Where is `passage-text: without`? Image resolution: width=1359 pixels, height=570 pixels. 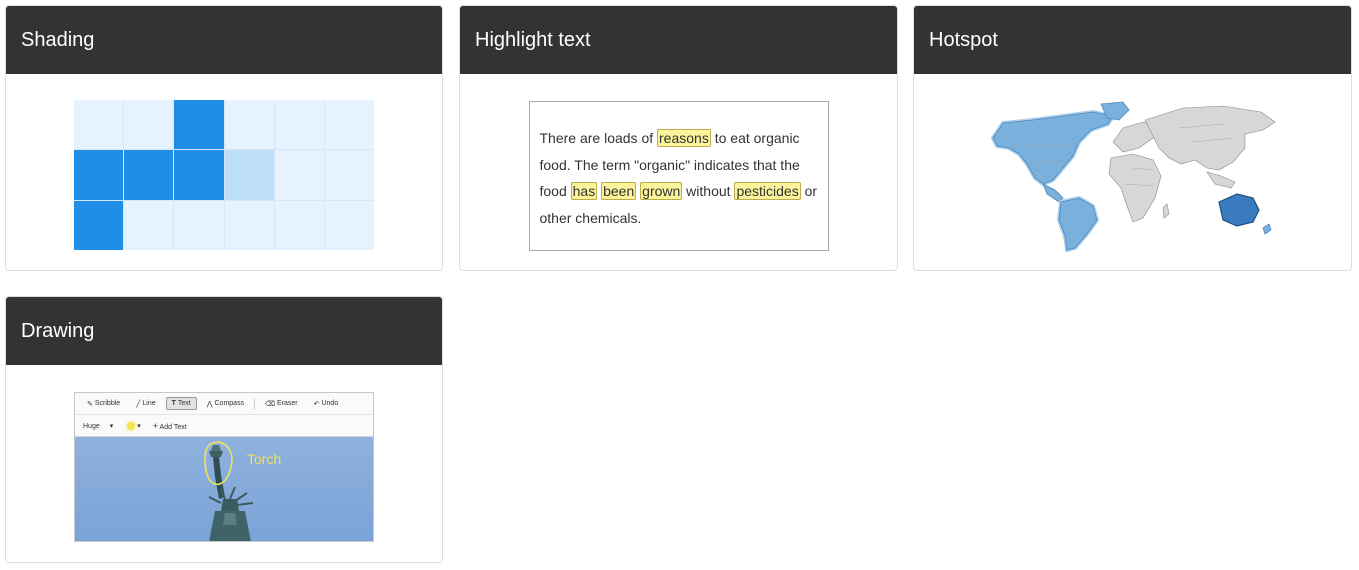
passage-text: without is located at coordinates (708, 191).